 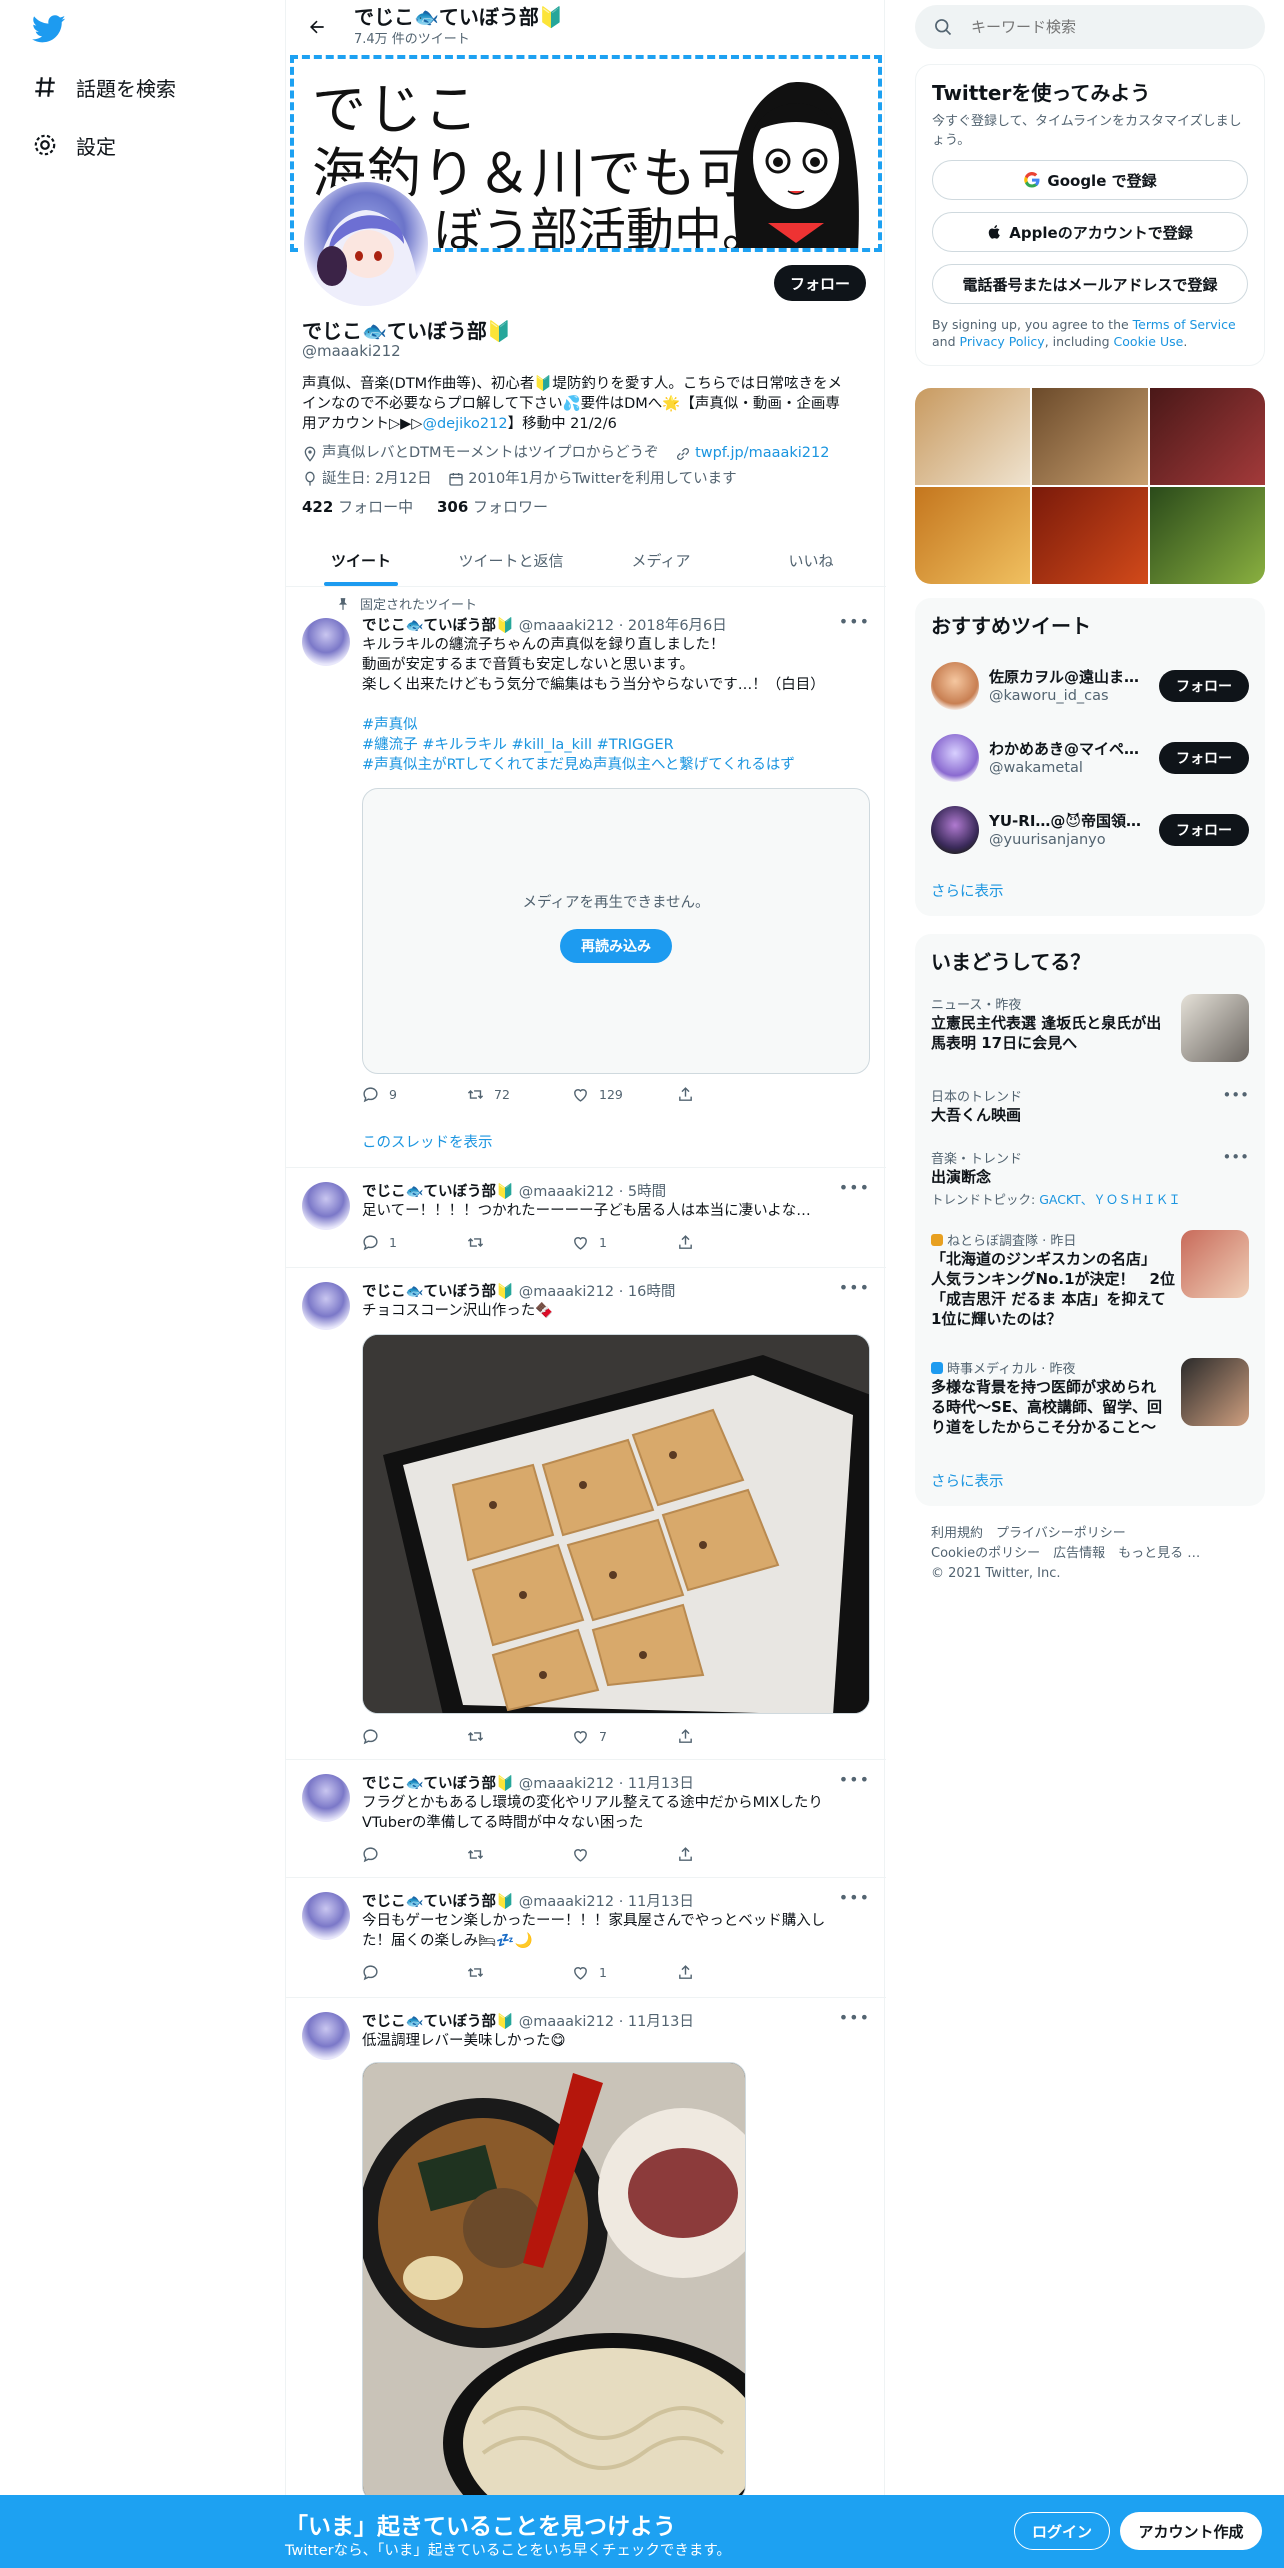 What do you see at coordinates (357, 507) in the screenshot?
I see `following-link: 422 フォロー中` at bounding box center [357, 507].